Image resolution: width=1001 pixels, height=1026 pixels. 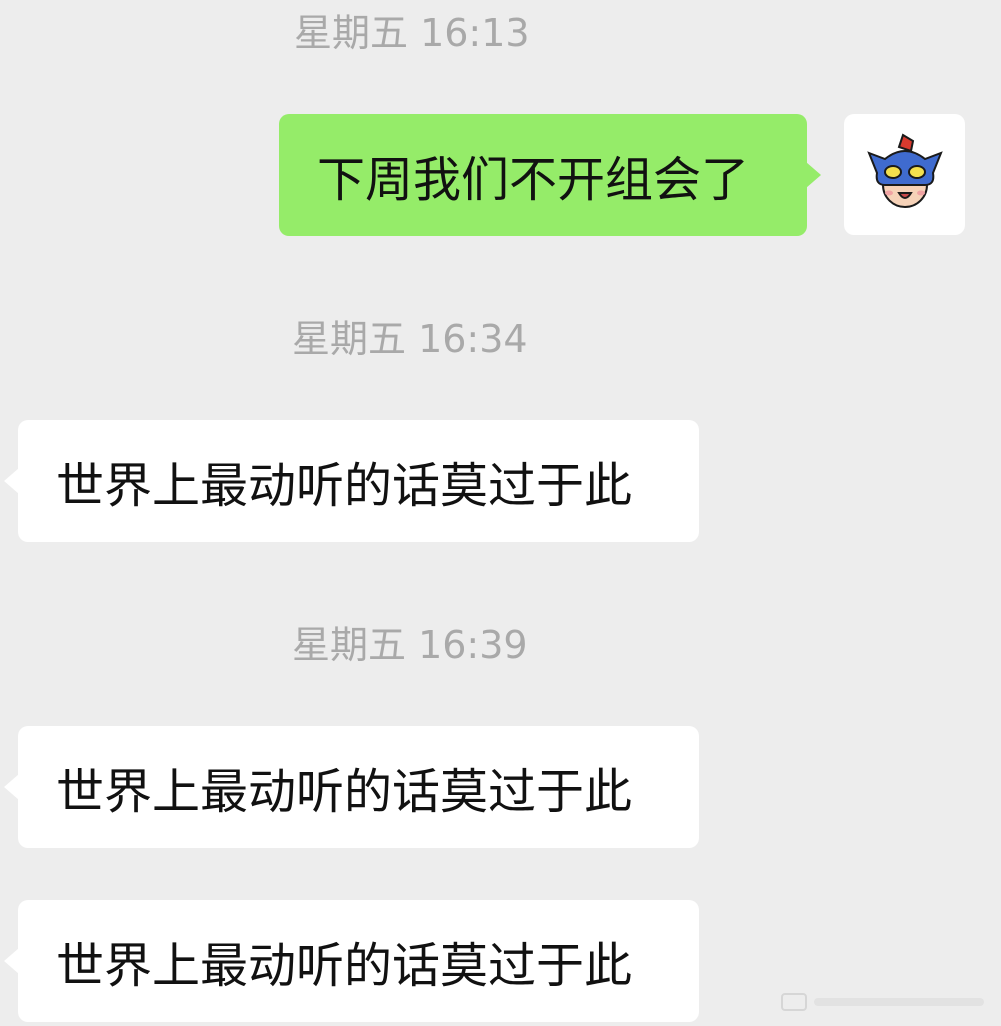 I want to click on timestamp: 星期五 16:39, so click(x=410, y=645).